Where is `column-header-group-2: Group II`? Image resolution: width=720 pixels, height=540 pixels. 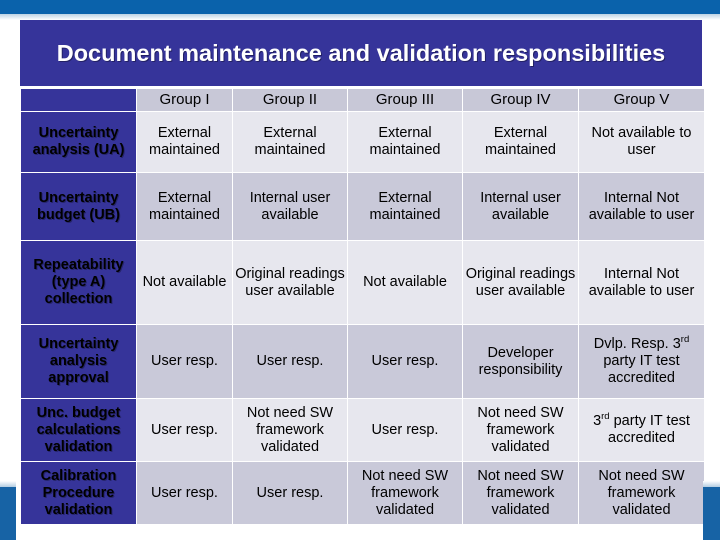 column-header-group-2: Group II is located at coordinates (290, 100).